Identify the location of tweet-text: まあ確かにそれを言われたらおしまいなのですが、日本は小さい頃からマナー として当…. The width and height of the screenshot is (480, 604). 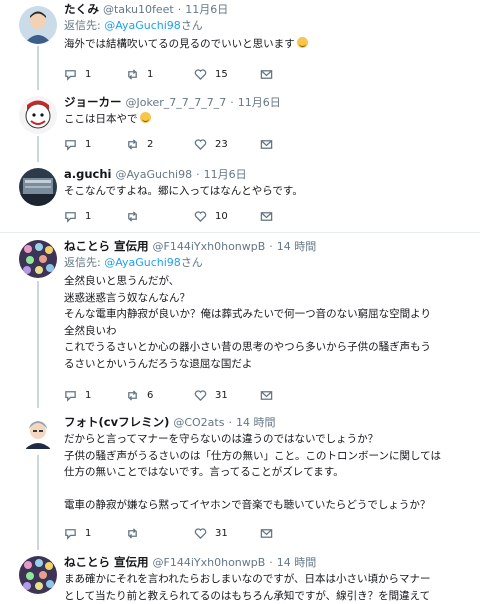
(247, 587).